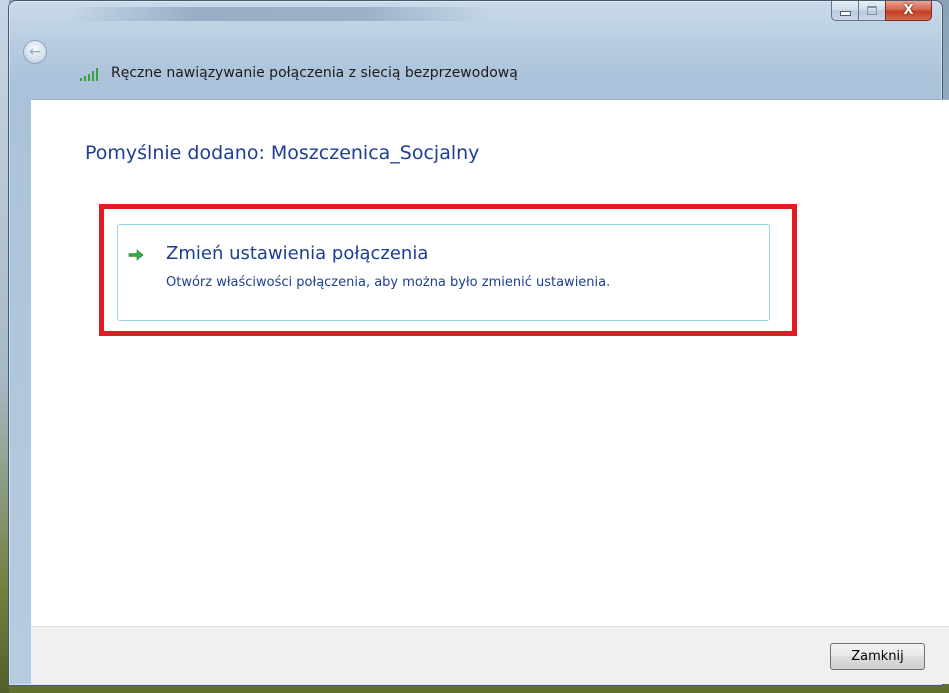 This screenshot has width=949, height=693. I want to click on page-heading: Pomyślnie dodano: Moszczenica_Socjalny, so click(282, 153).